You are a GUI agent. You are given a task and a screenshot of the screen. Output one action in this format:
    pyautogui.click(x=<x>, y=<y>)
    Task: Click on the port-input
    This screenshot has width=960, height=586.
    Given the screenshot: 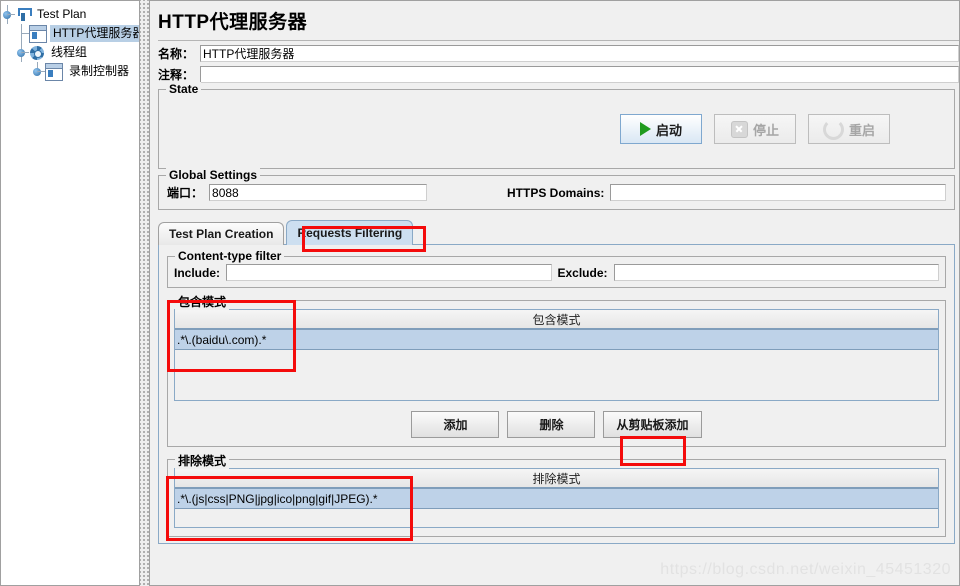 What is the action you would take?
    pyautogui.click(x=318, y=192)
    